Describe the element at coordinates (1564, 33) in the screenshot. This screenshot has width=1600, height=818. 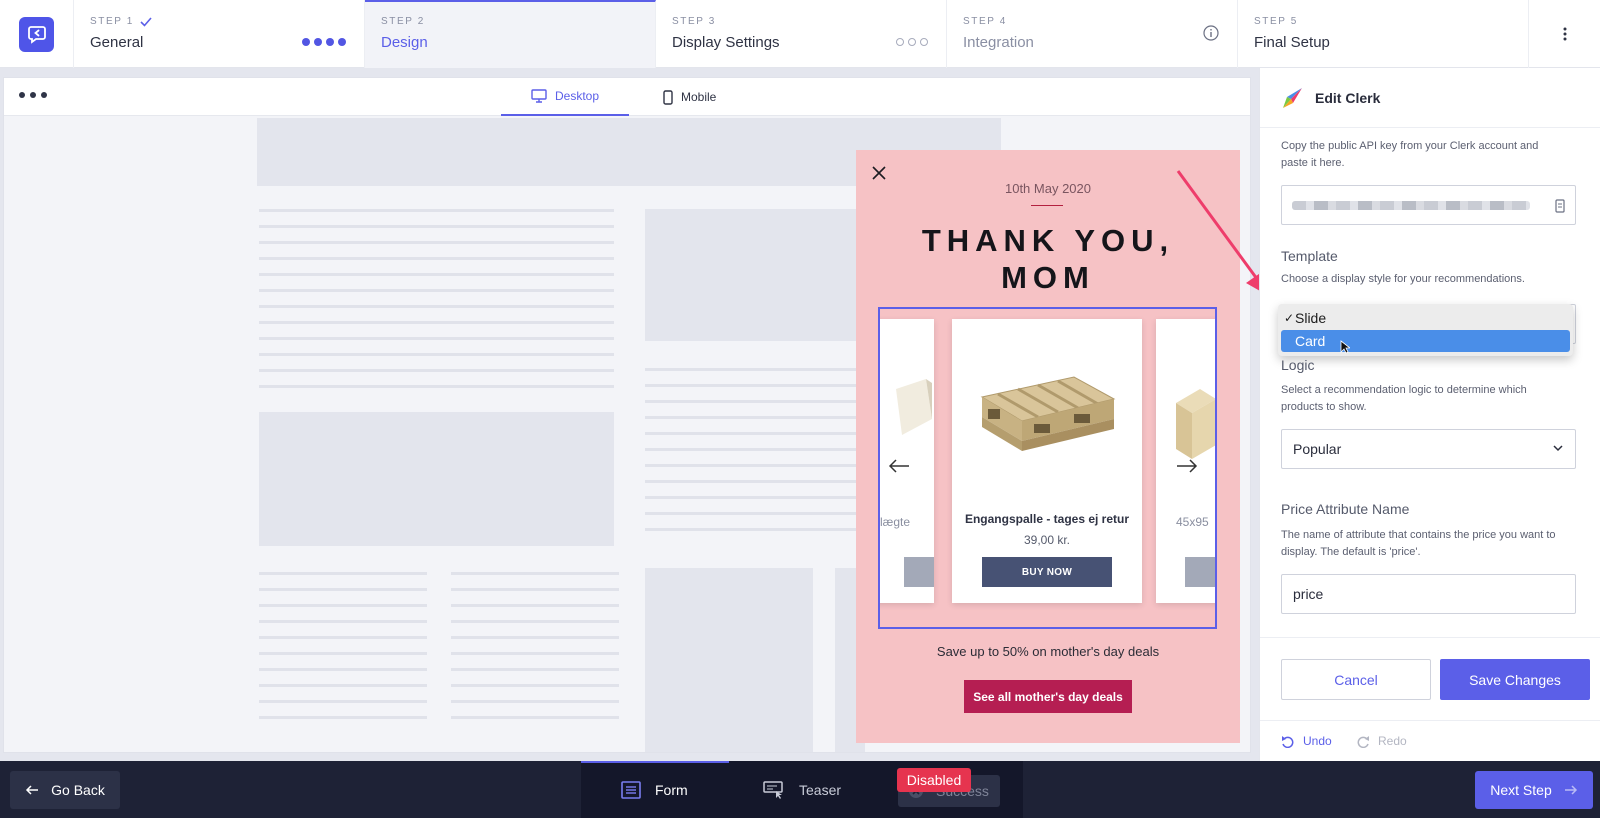
I see `more-menu-button` at that location.